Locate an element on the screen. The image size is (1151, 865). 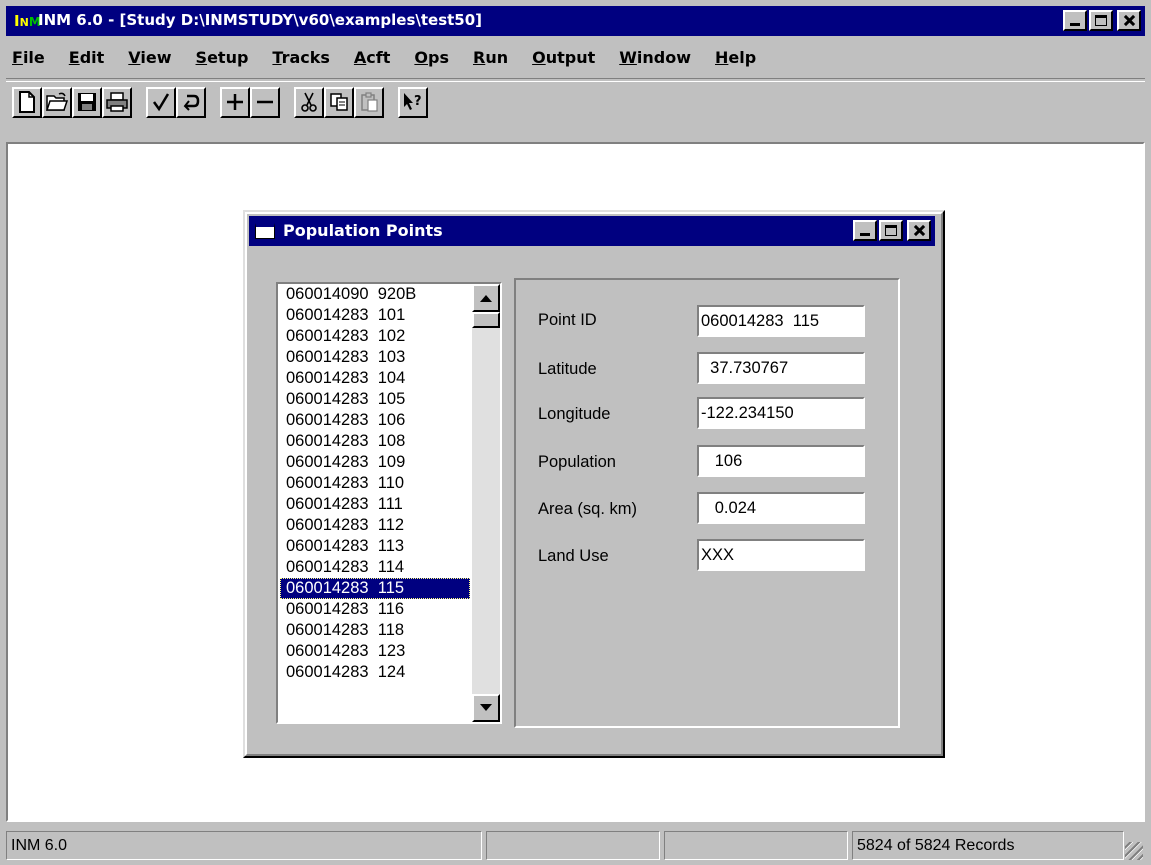
point-id-field is located at coordinates (781, 321).